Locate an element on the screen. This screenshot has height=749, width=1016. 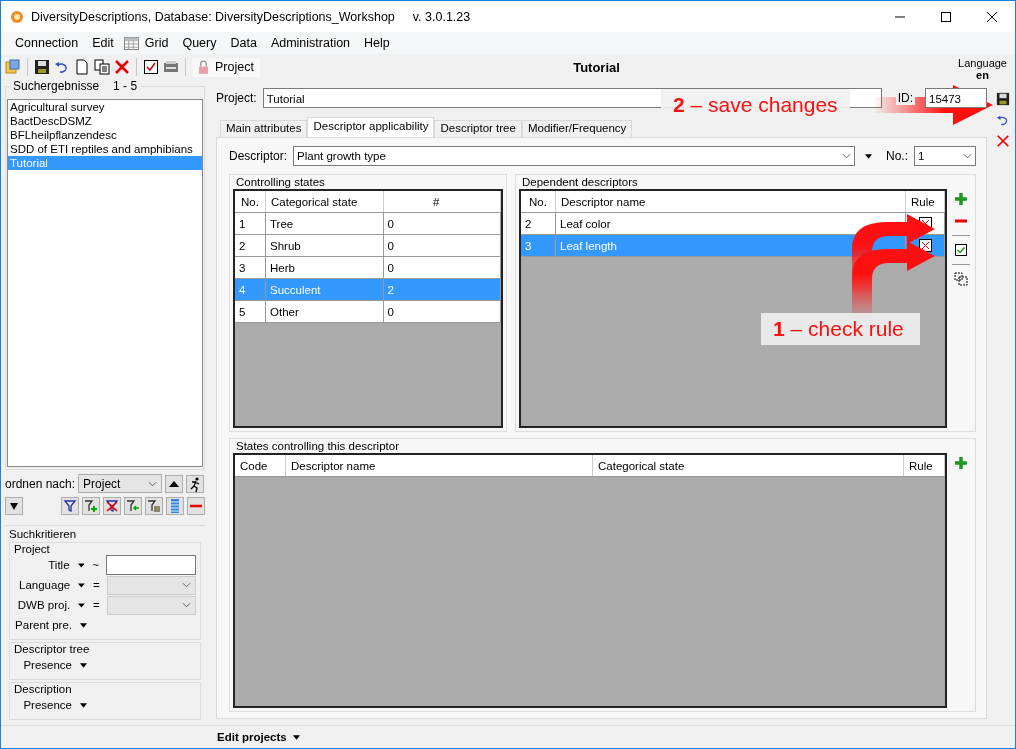
rule-checkbox is located at coordinates (925, 245).